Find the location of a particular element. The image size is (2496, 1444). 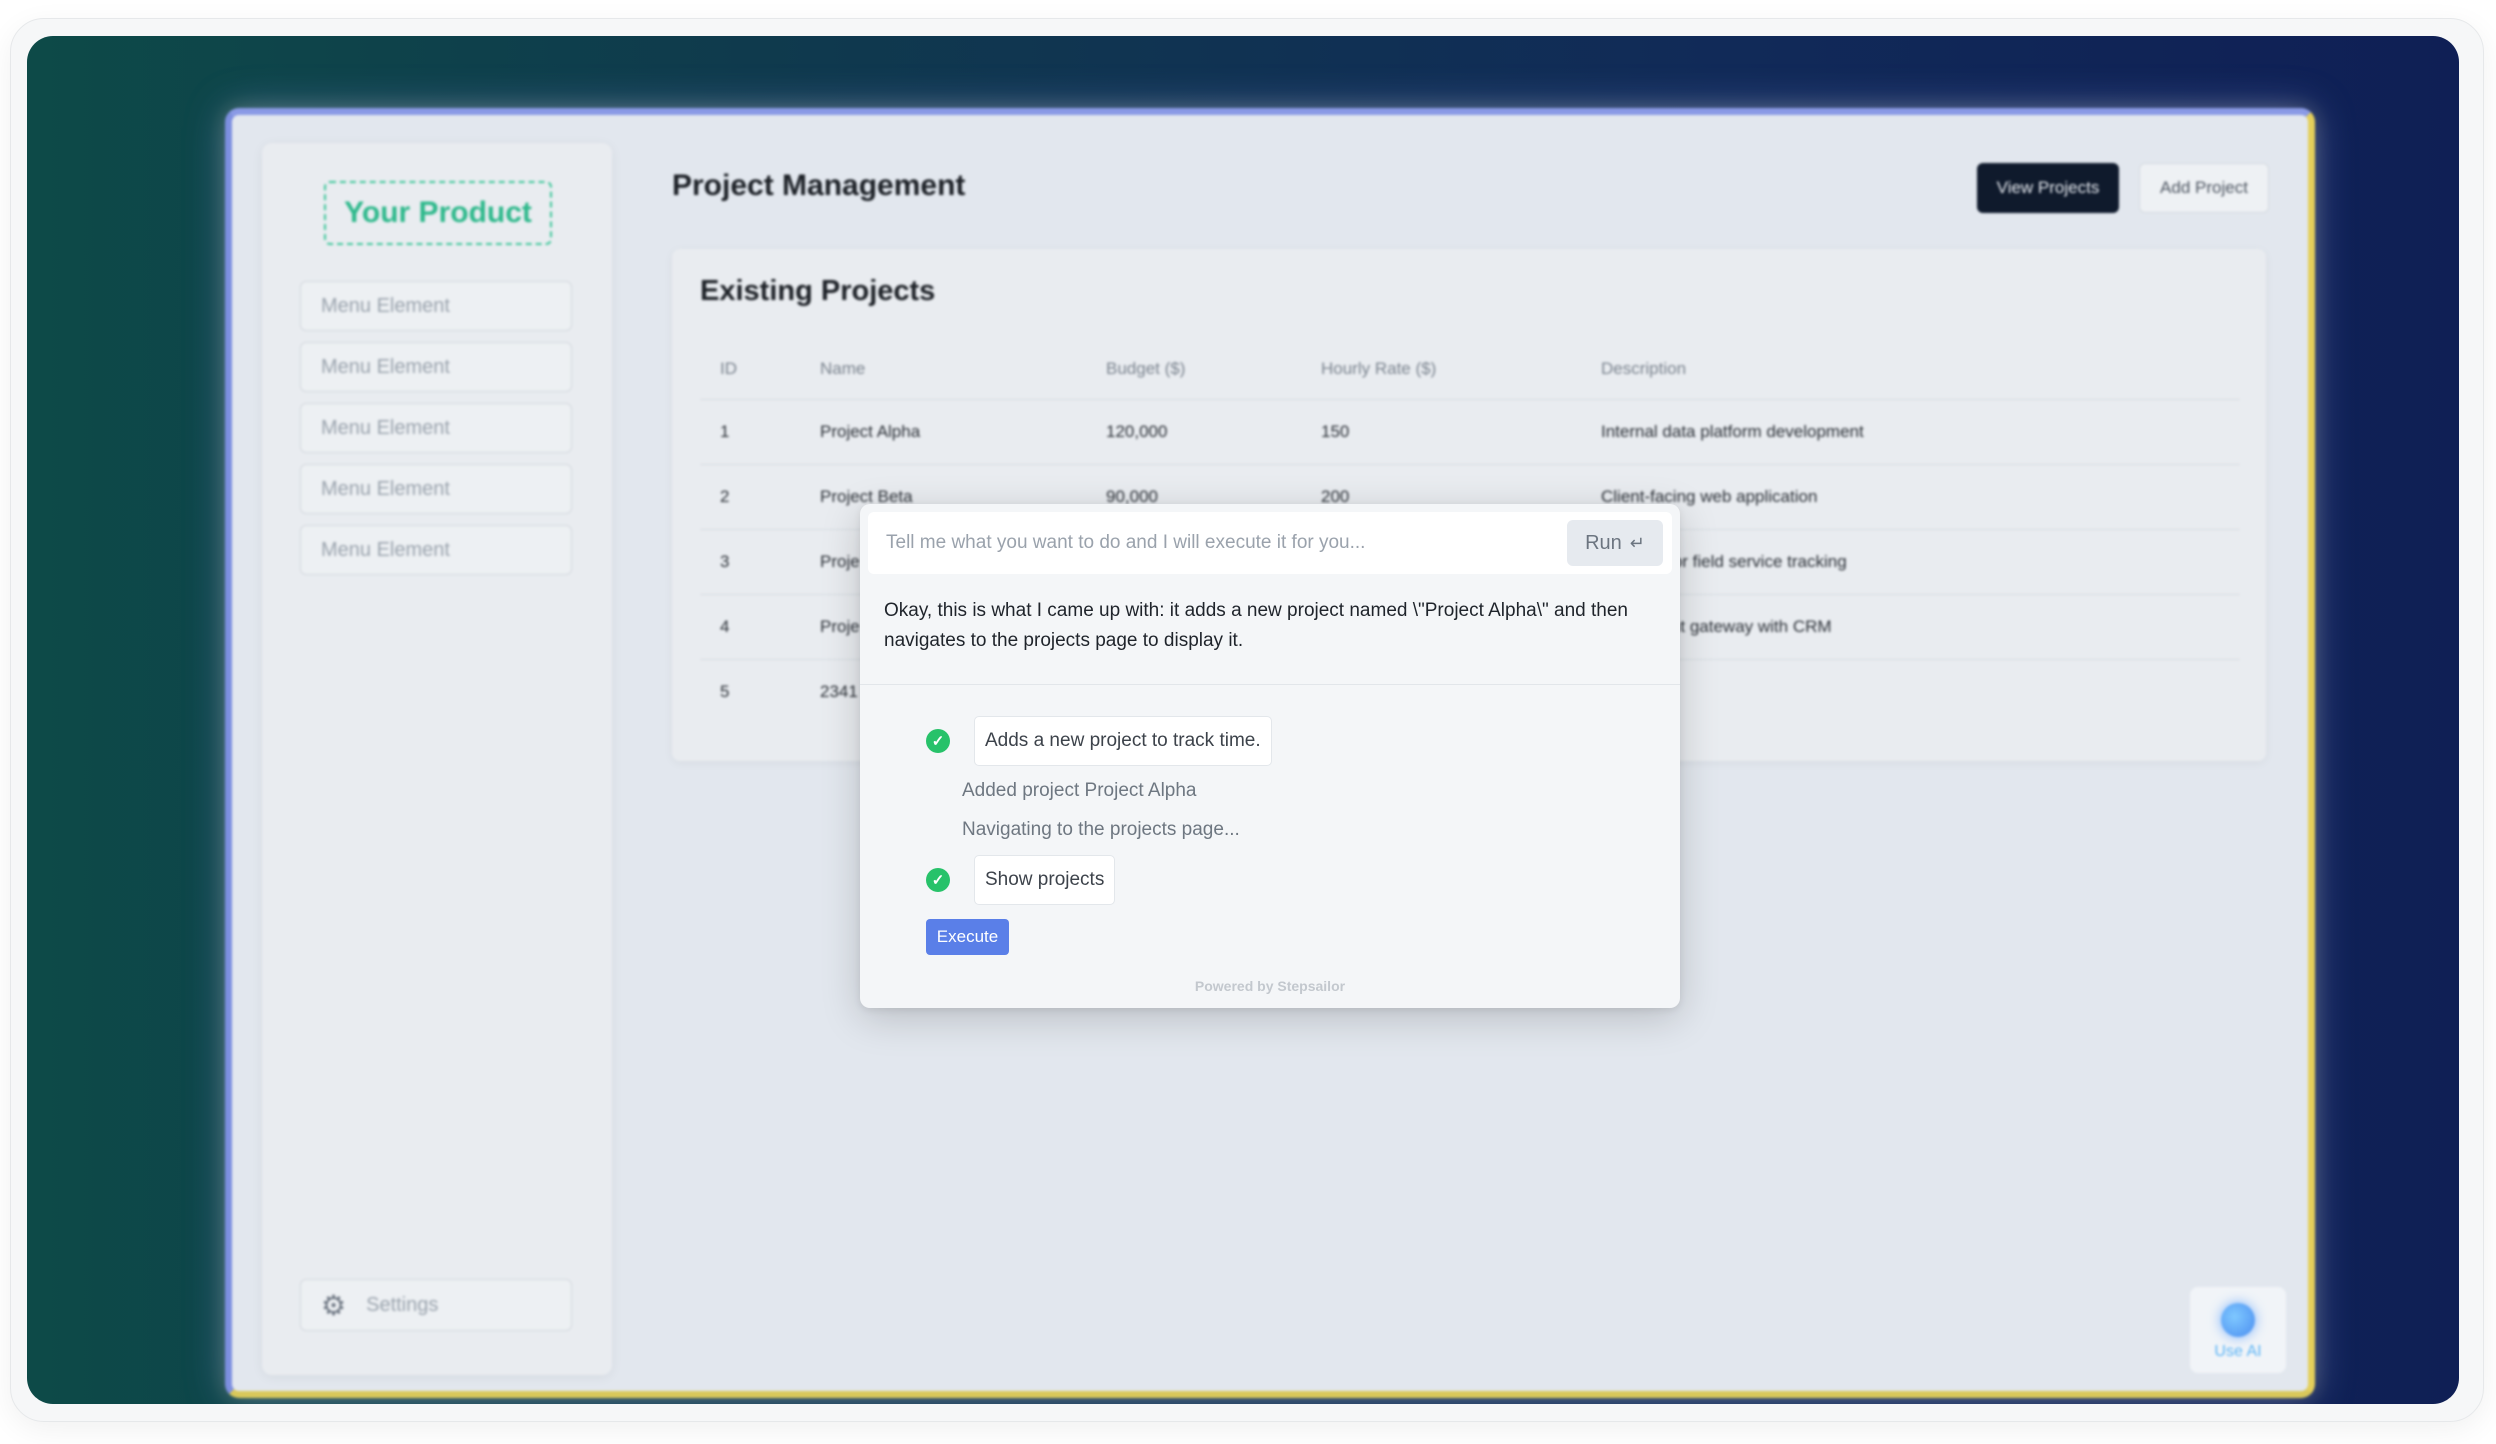

product-logo: Your Product is located at coordinates (438, 213).